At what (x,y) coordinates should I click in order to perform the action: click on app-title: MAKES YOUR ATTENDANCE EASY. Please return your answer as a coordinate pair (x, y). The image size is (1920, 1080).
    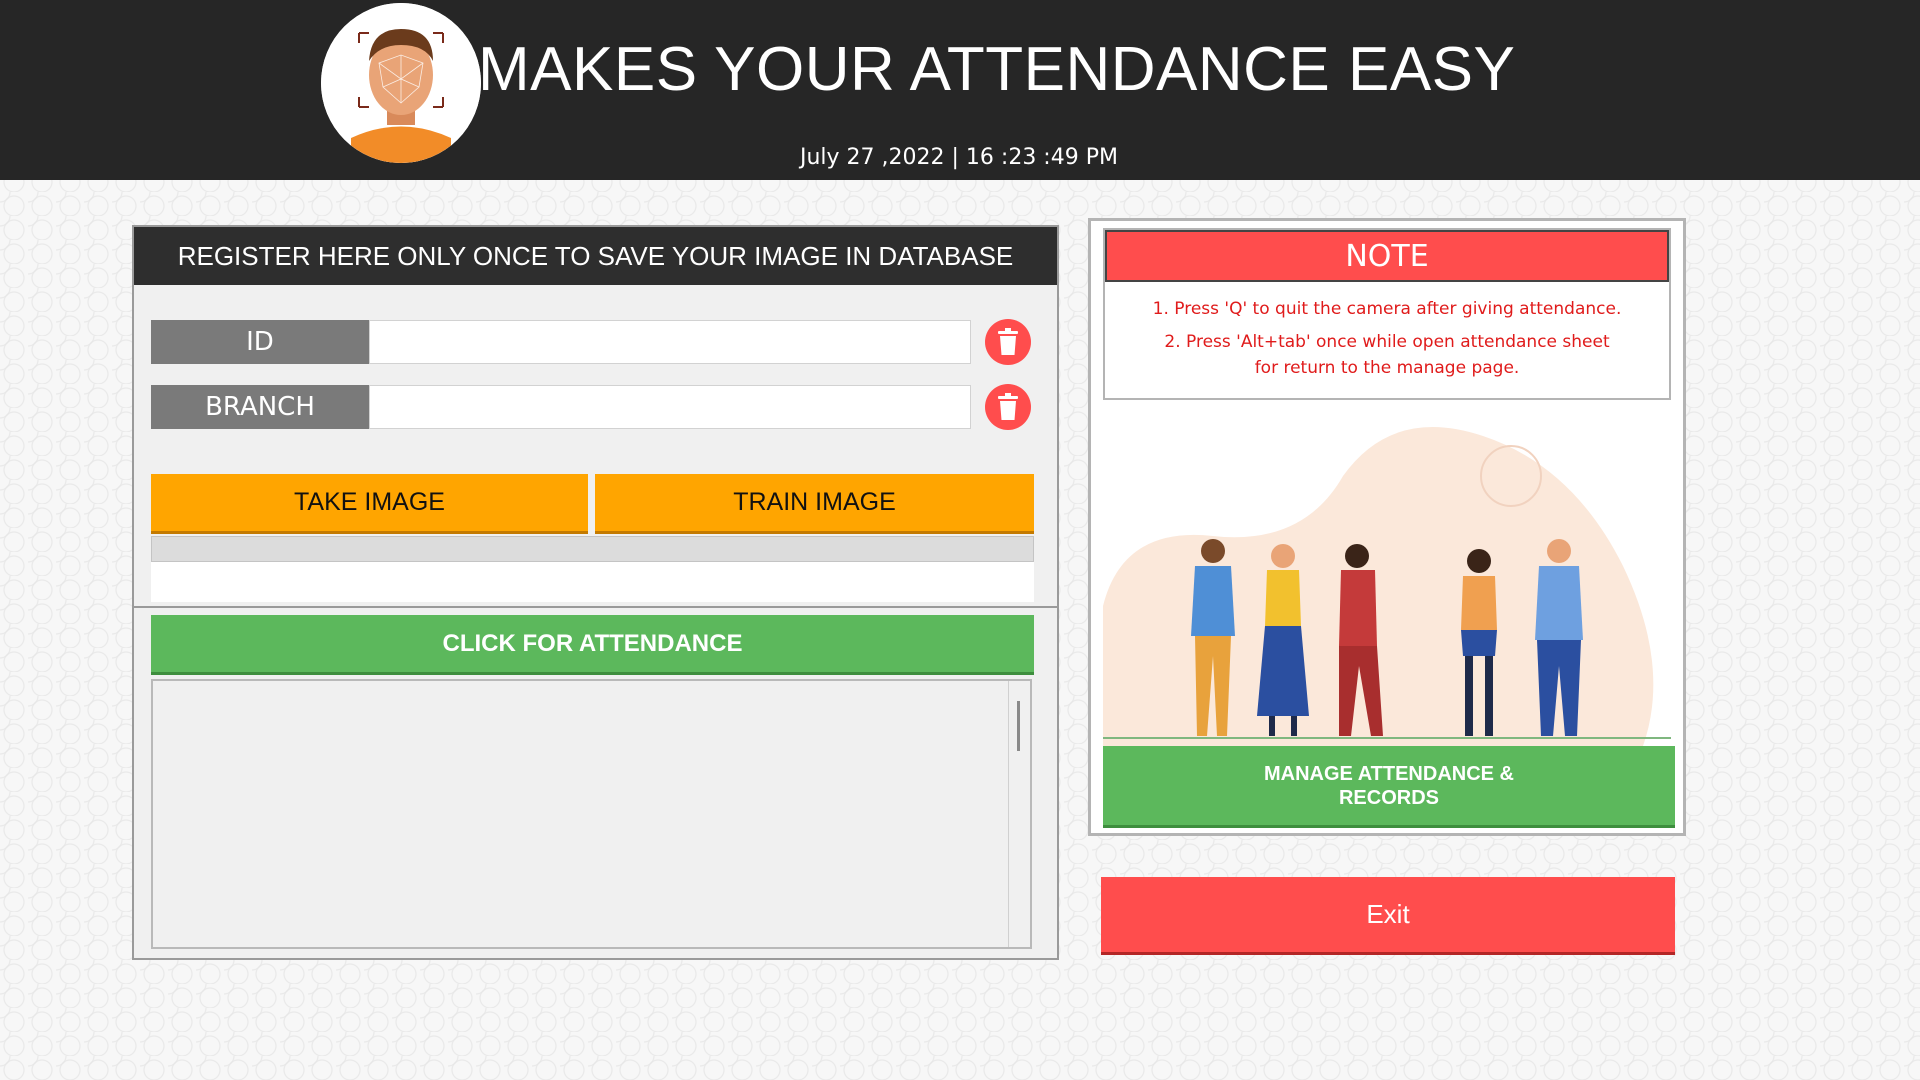
    Looking at the image, I should click on (997, 69).